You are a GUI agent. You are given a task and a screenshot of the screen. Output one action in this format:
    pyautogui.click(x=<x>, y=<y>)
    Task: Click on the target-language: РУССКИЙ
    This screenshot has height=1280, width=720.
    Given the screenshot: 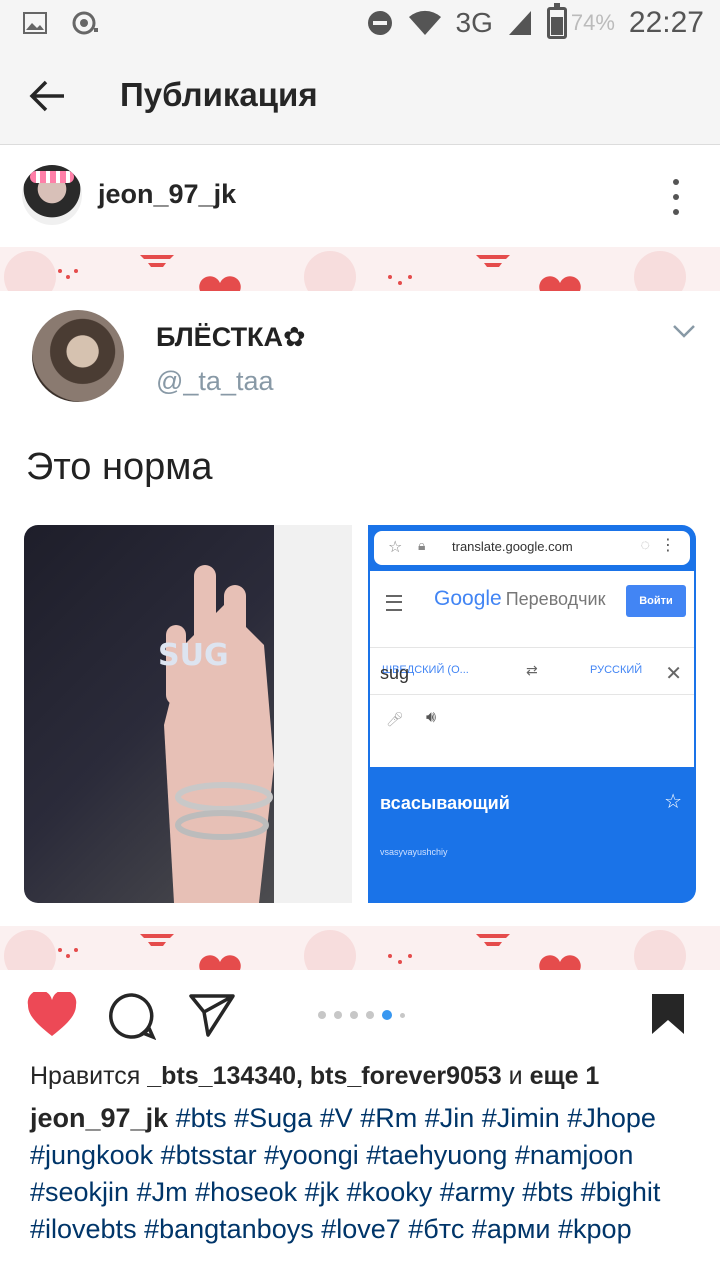 What is the action you would take?
    pyautogui.click(x=616, y=670)
    